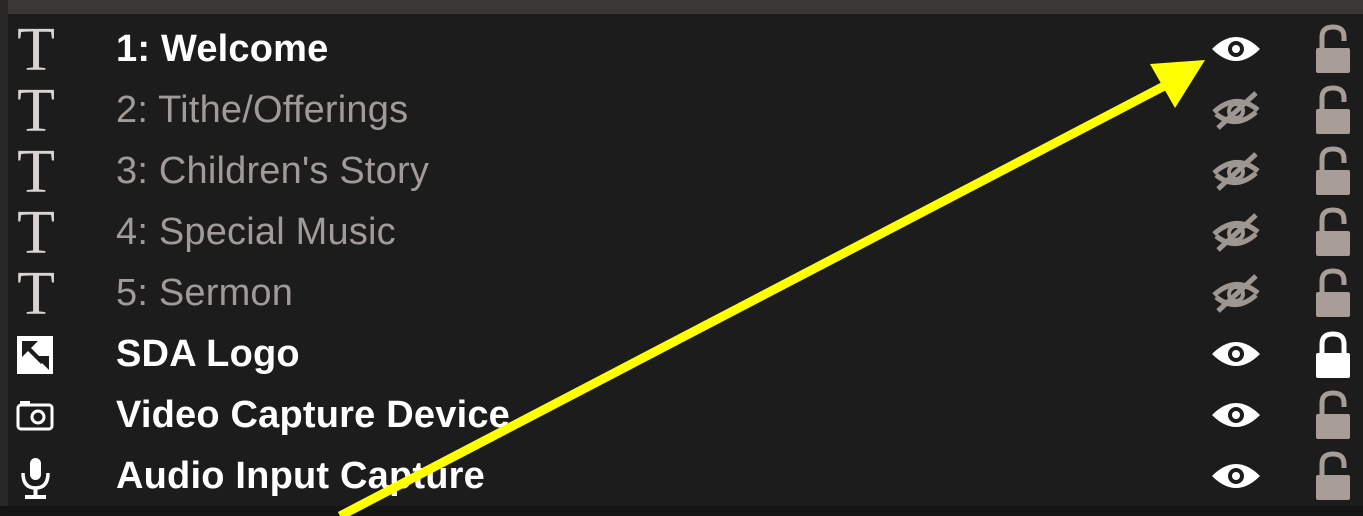  What do you see at coordinates (36, 415) in the screenshot?
I see `camera-source-icon` at bounding box center [36, 415].